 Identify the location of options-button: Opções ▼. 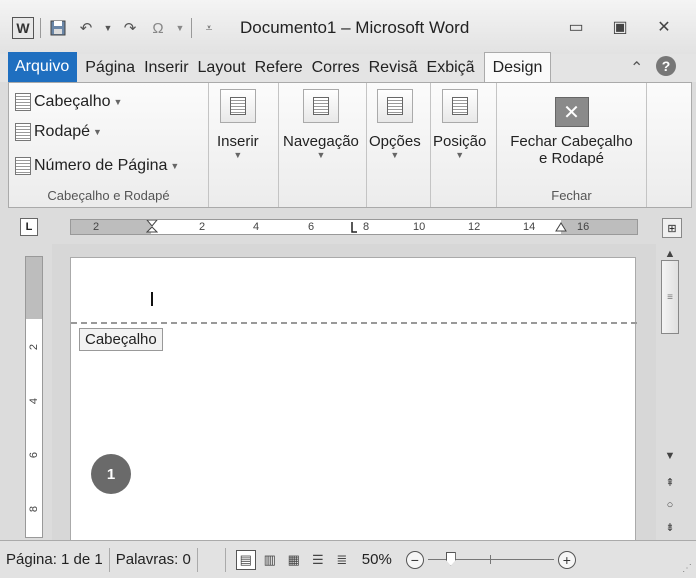
(395, 124).